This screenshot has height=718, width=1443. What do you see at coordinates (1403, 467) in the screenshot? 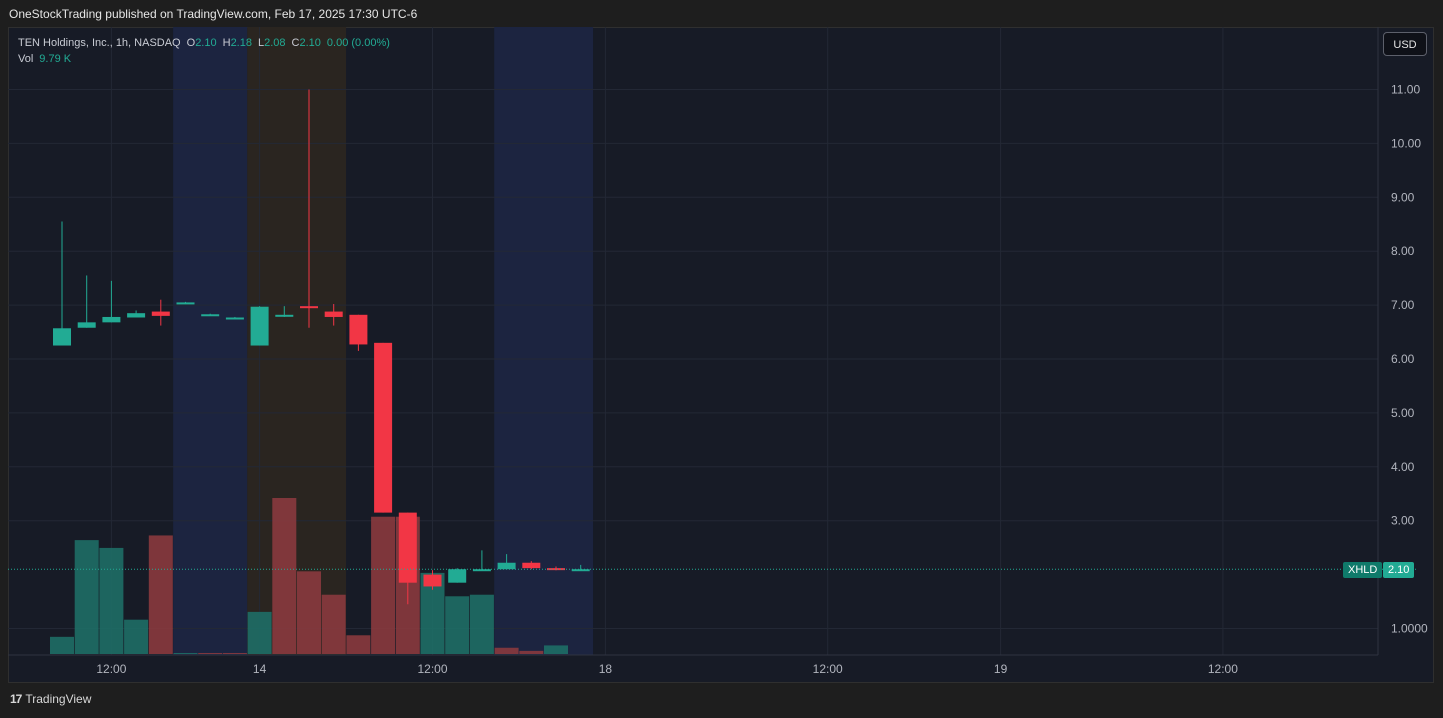
I see `price-tick-label: 4.00` at bounding box center [1403, 467].